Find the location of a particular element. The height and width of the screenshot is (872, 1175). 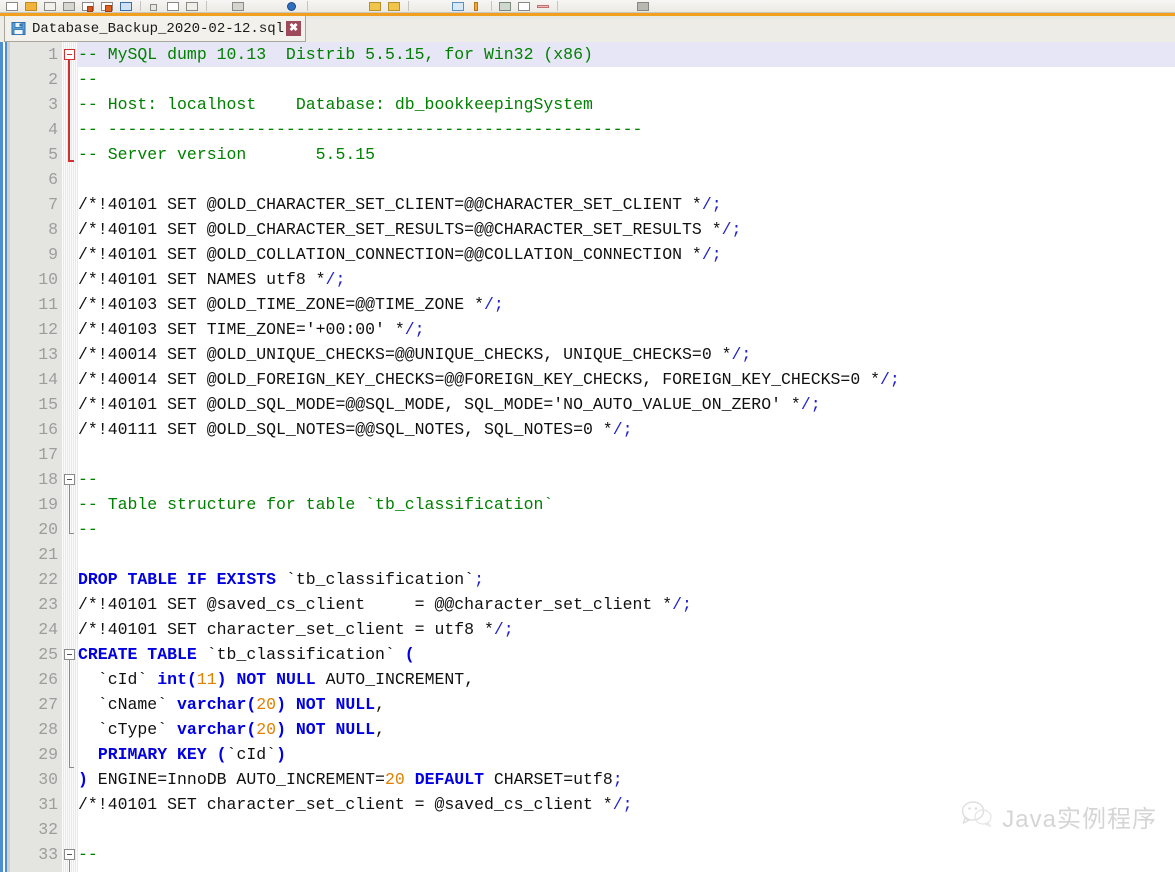

word-wrap-icon is located at coordinates (477, 6).